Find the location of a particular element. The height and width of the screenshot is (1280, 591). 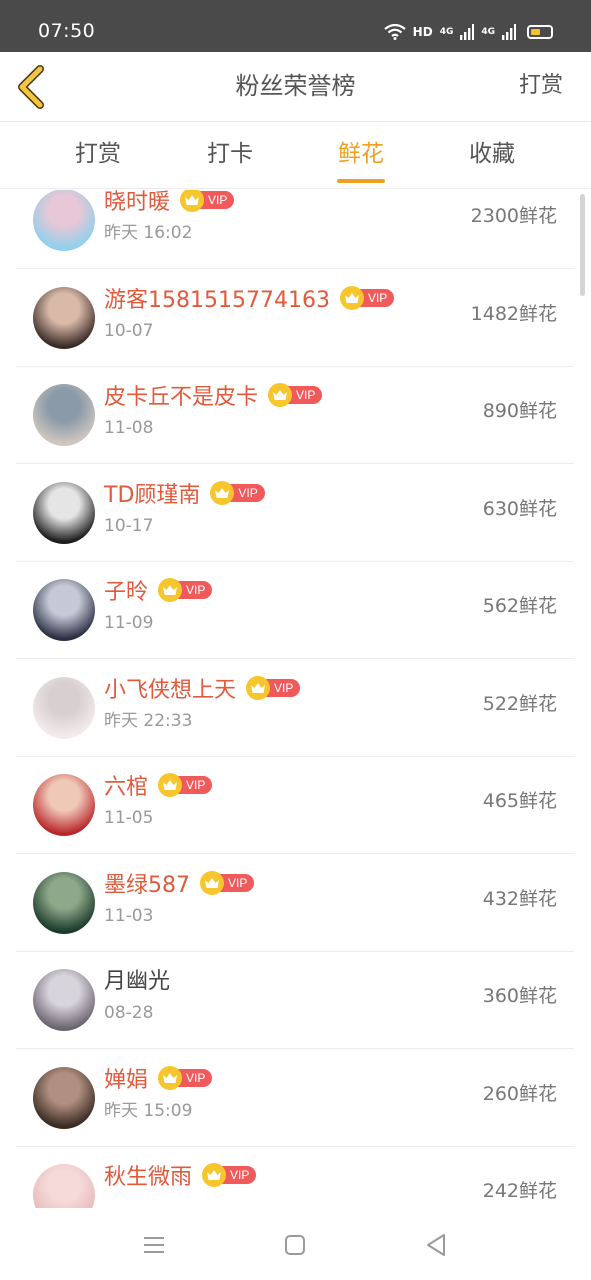

fan-name: TD顾瑾南 VIP is located at coordinates (184, 494).